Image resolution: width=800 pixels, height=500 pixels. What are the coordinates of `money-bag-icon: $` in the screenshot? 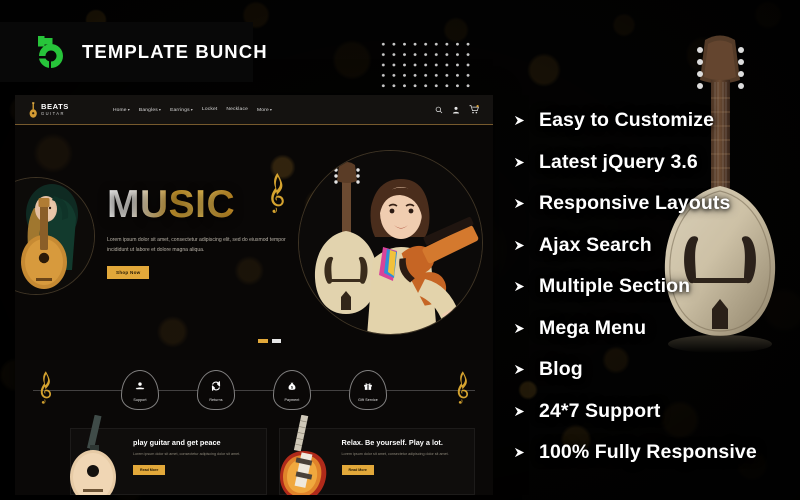 It's located at (292, 387).